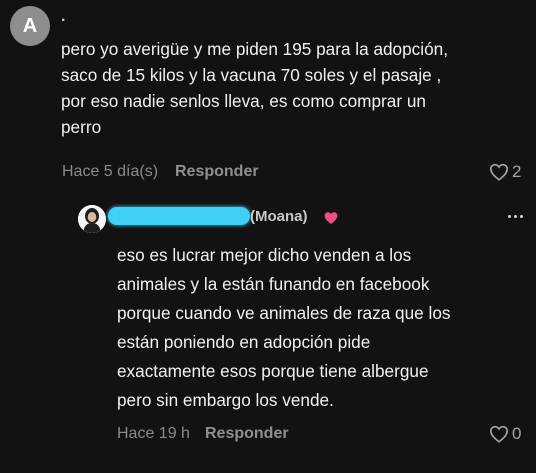 Image resolution: width=536 pixels, height=473 pixels. I want to click on reply-avatar, so click(92, 219).